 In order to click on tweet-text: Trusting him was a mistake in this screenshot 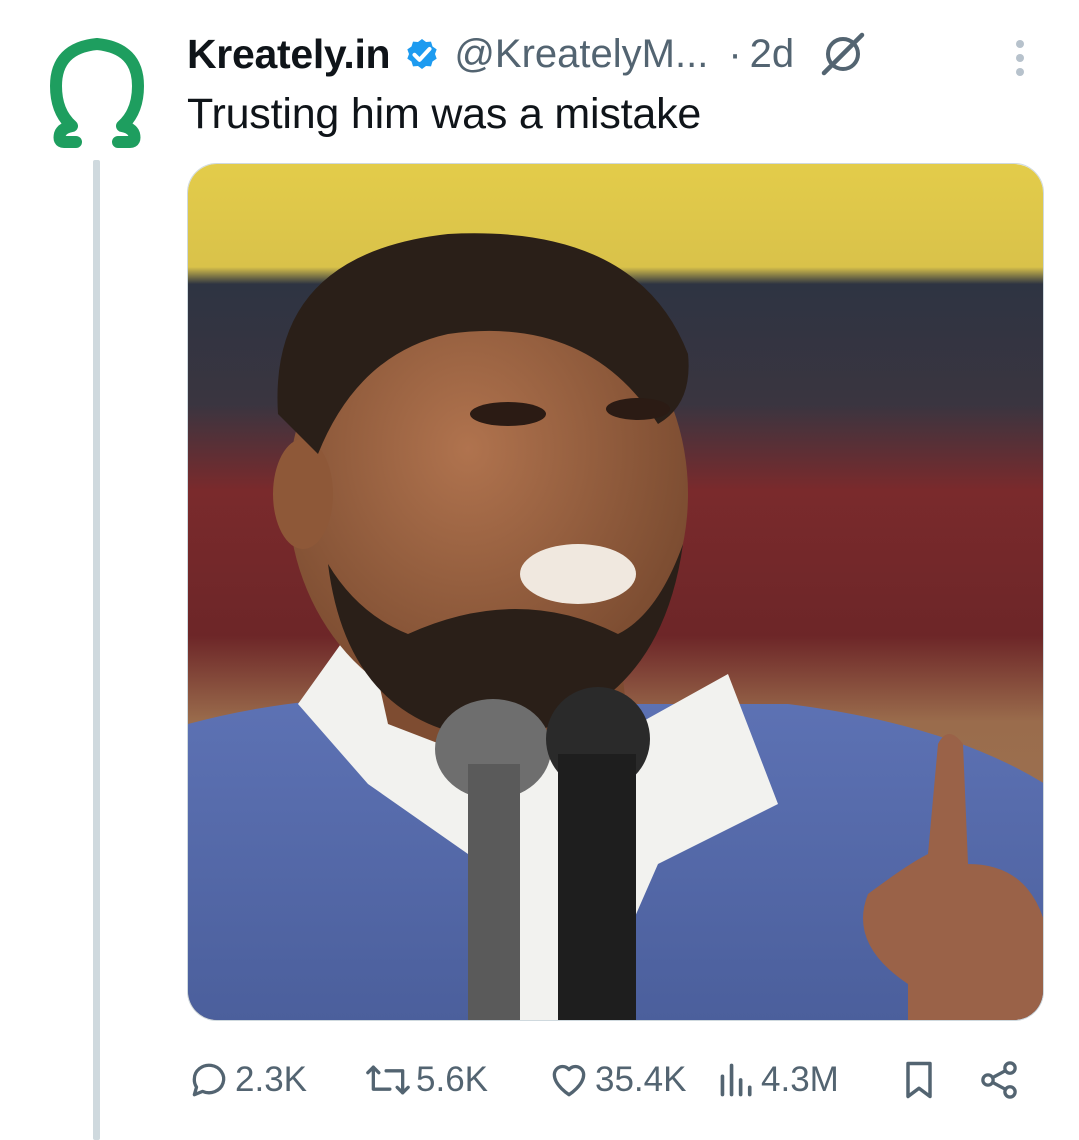, I will do `click(444, 114)`.